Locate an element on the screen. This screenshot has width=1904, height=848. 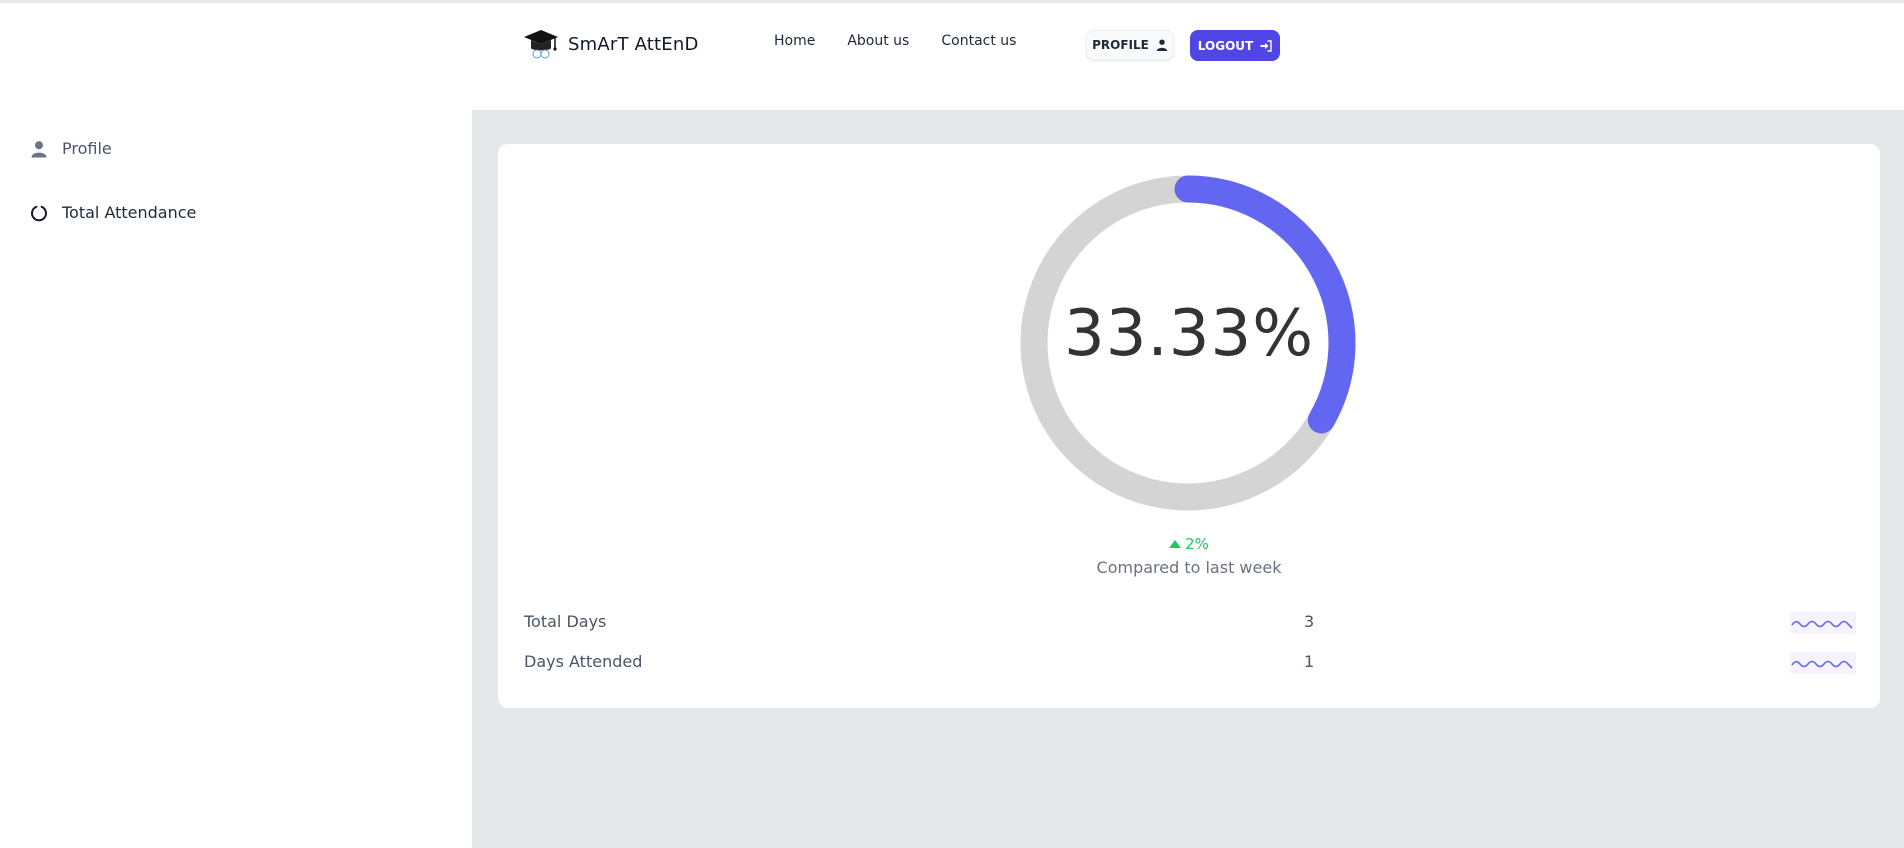
logout-button: LOGOUT is located at coordinates (1235, 45).